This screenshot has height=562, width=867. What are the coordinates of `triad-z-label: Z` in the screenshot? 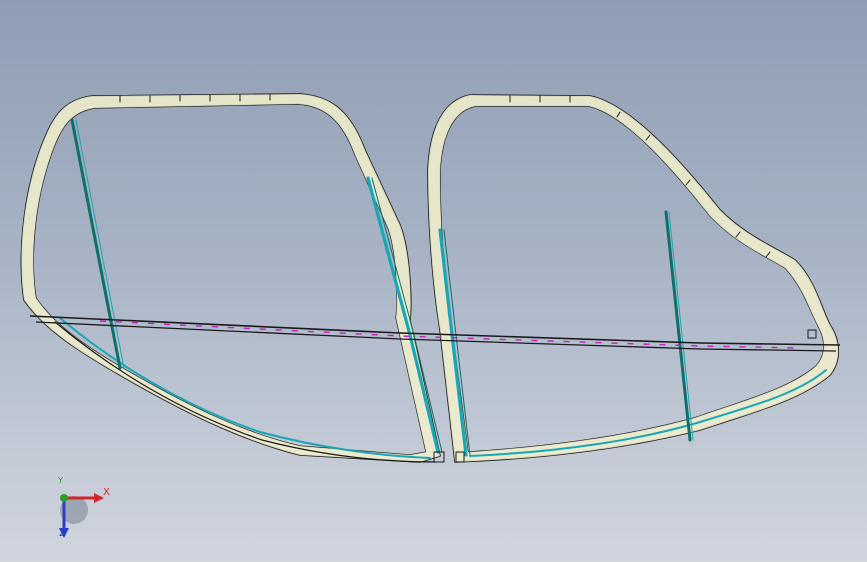 It's located at (62, 533).